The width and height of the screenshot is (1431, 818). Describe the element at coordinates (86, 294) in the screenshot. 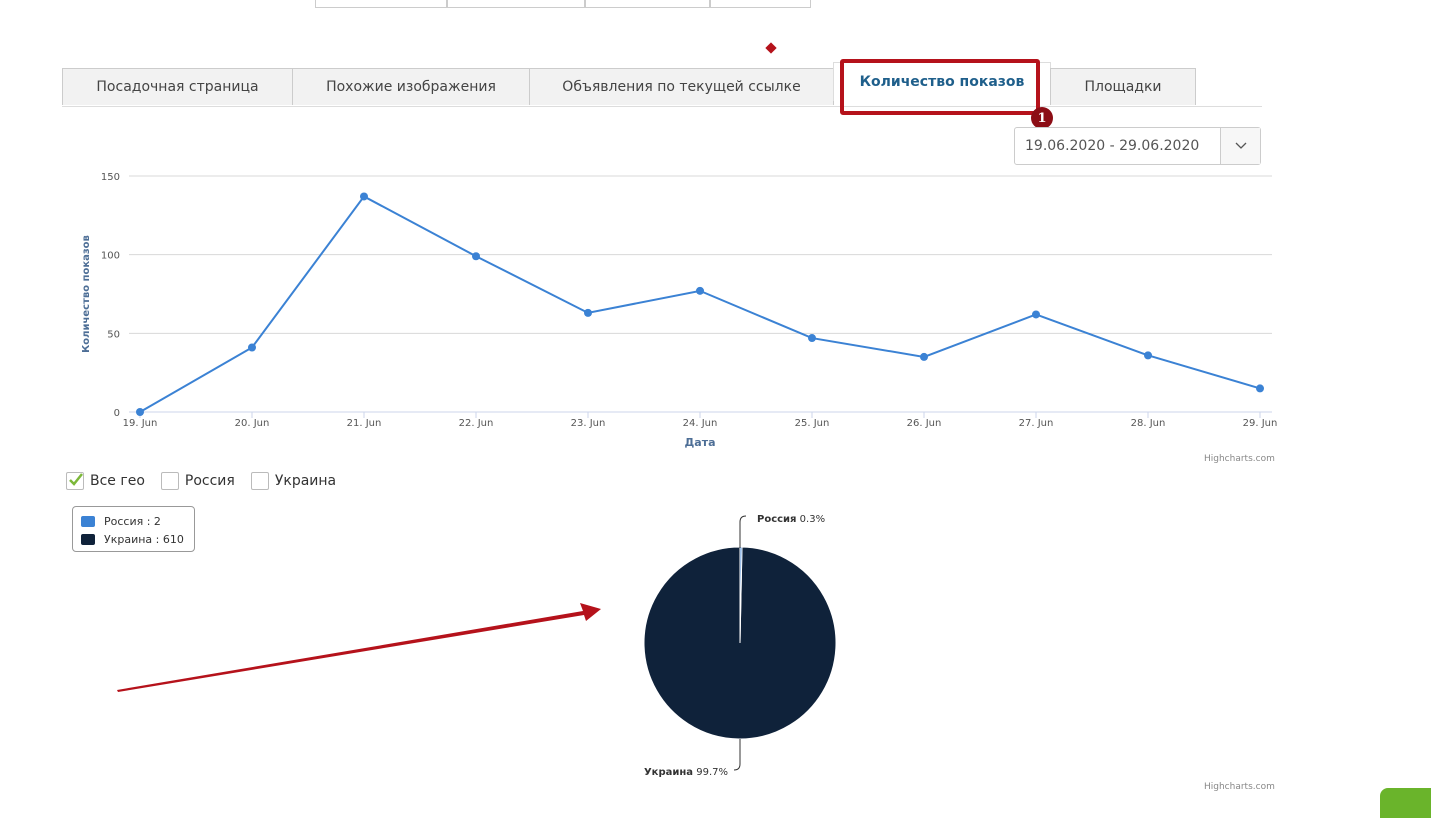

I see `y-axis-title: Количество показов` at that location.